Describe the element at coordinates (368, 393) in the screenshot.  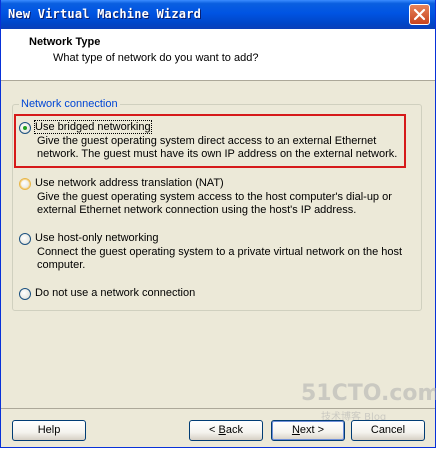
I see `watermark-logo: 51CTO.com` at that location.